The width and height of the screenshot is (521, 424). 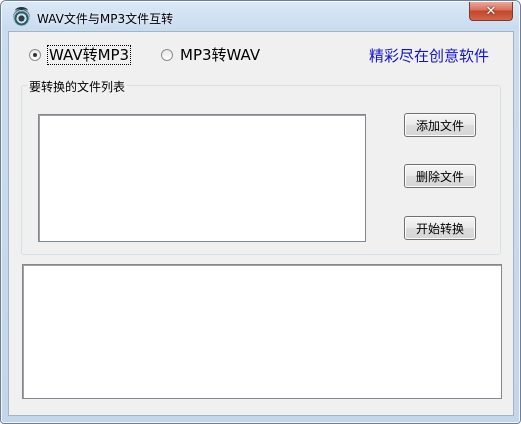 I want to click on radio-mp3-to-wav: MP3转WAV, so click(x=210, y=55).